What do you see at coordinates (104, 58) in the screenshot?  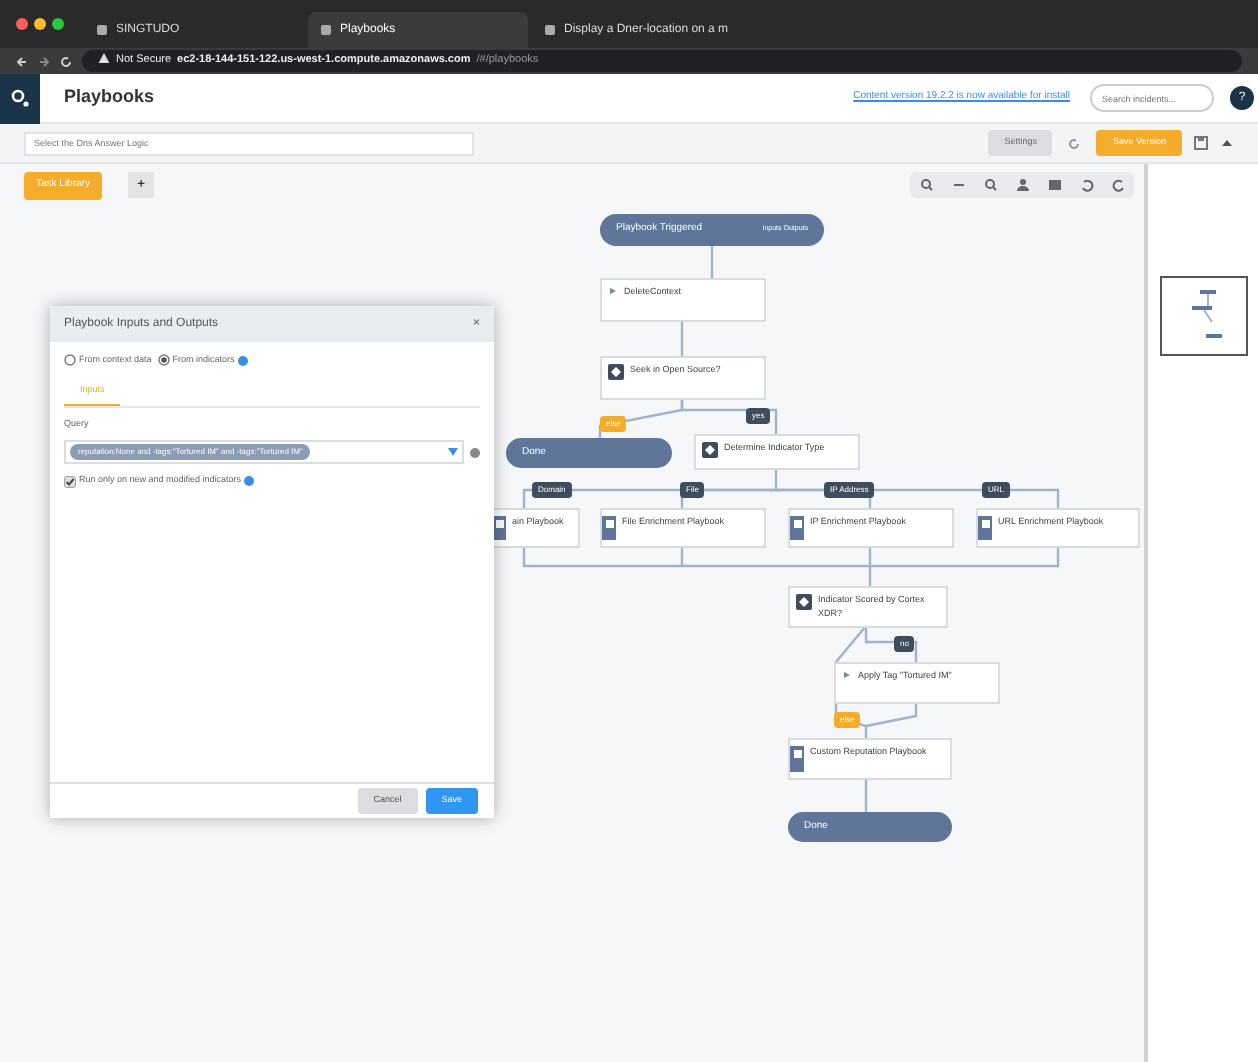 I see `warning-icon` at bounding box center [104, 58].